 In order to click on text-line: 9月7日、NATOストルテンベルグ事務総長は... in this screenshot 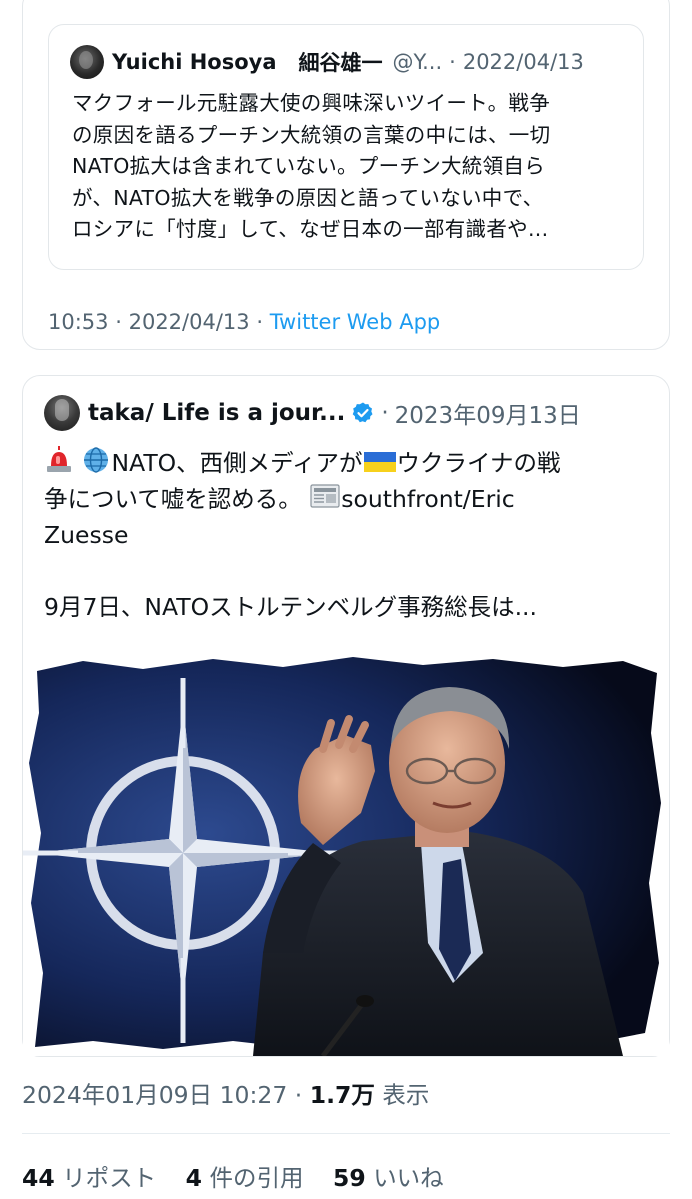, I will do `click(290, 607)`.